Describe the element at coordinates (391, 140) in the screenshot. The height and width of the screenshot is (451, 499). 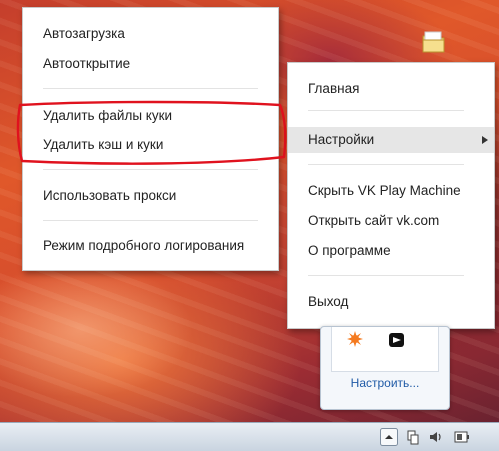
I see `menu-item-settings: Настройки` at that location.